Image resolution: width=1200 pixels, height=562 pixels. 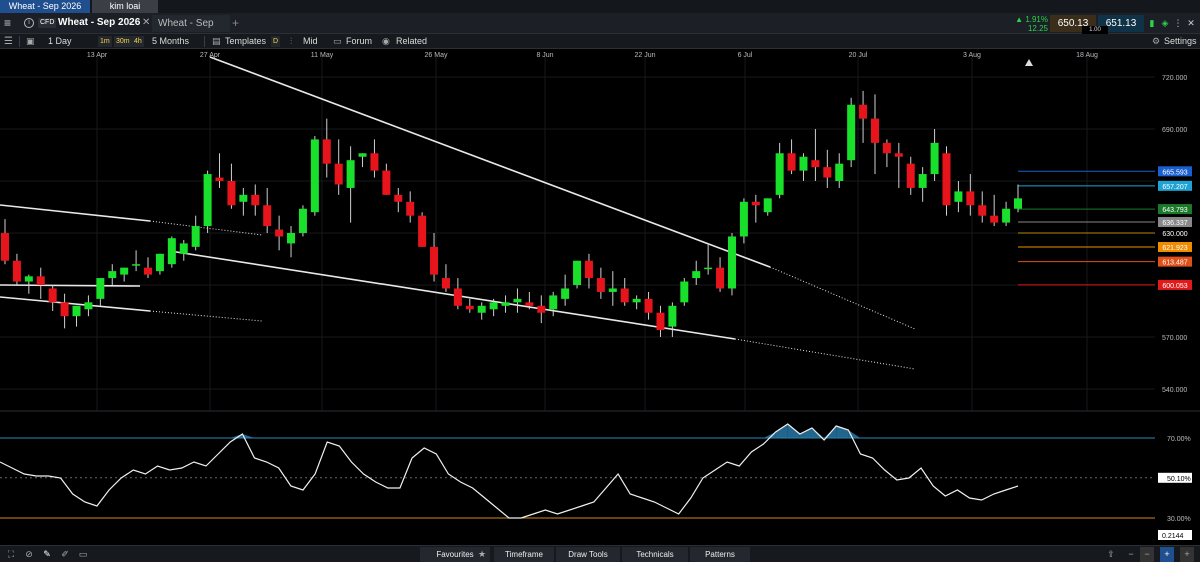 I want to click on timeframe-1m: 1m, so click(x=105, y=41).